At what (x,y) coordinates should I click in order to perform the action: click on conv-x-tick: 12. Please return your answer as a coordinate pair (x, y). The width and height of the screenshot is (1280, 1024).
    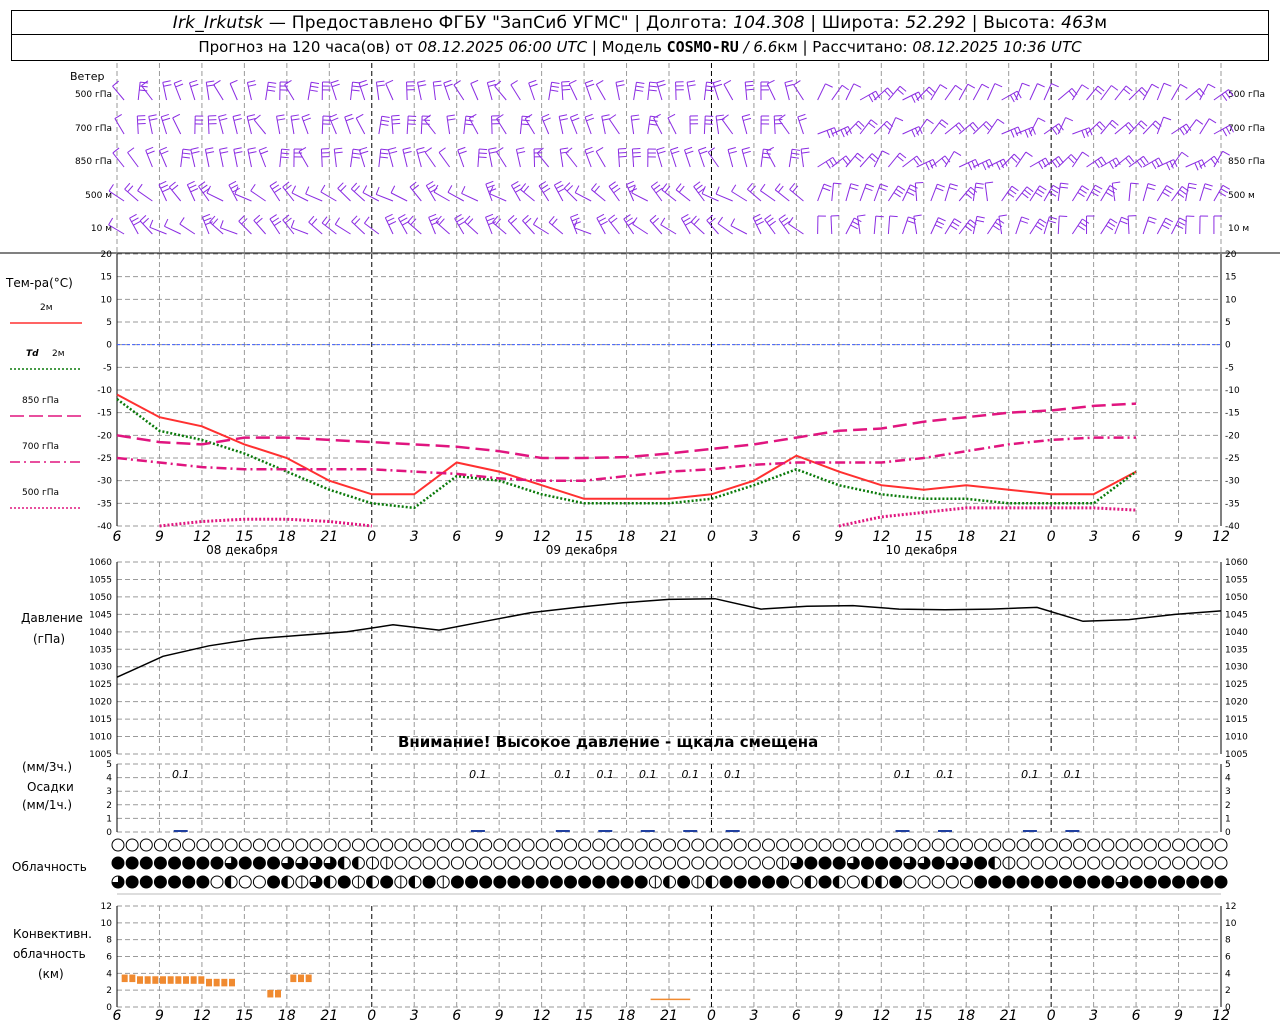
    Looking at the image, I should click on (881, 1016).